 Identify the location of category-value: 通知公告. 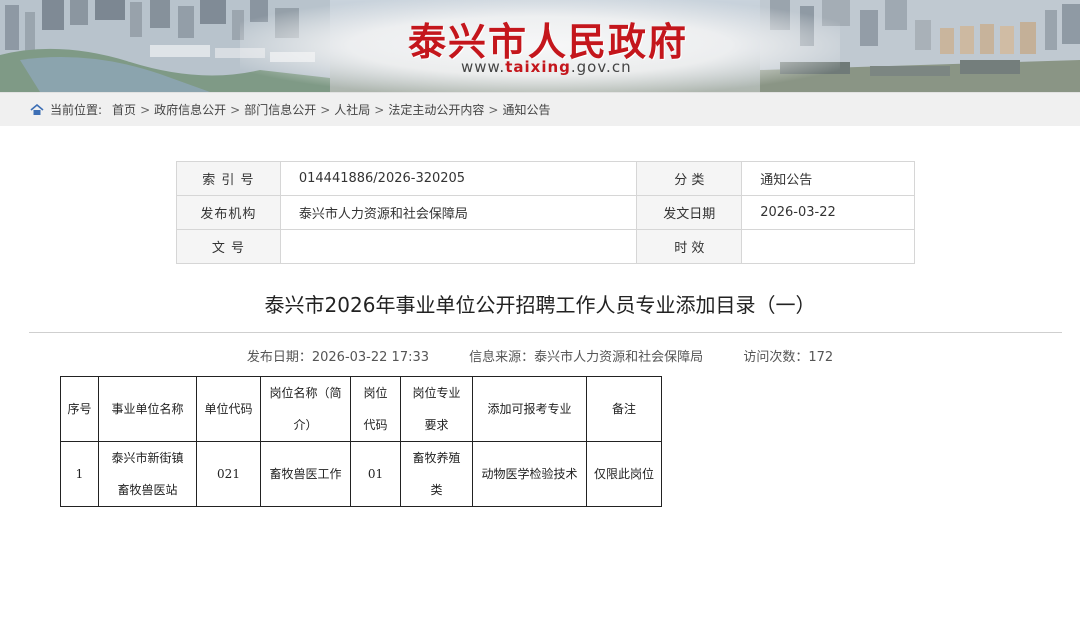
(828, 178).